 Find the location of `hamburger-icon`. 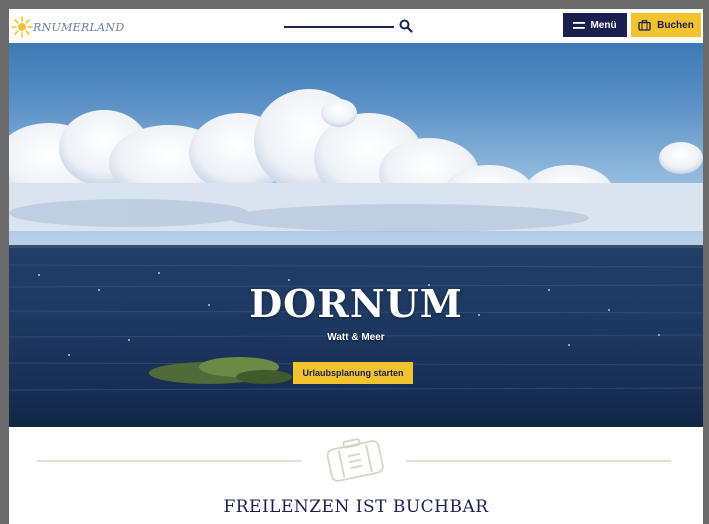

hamburger-icon is located at coordinates (579, 25).